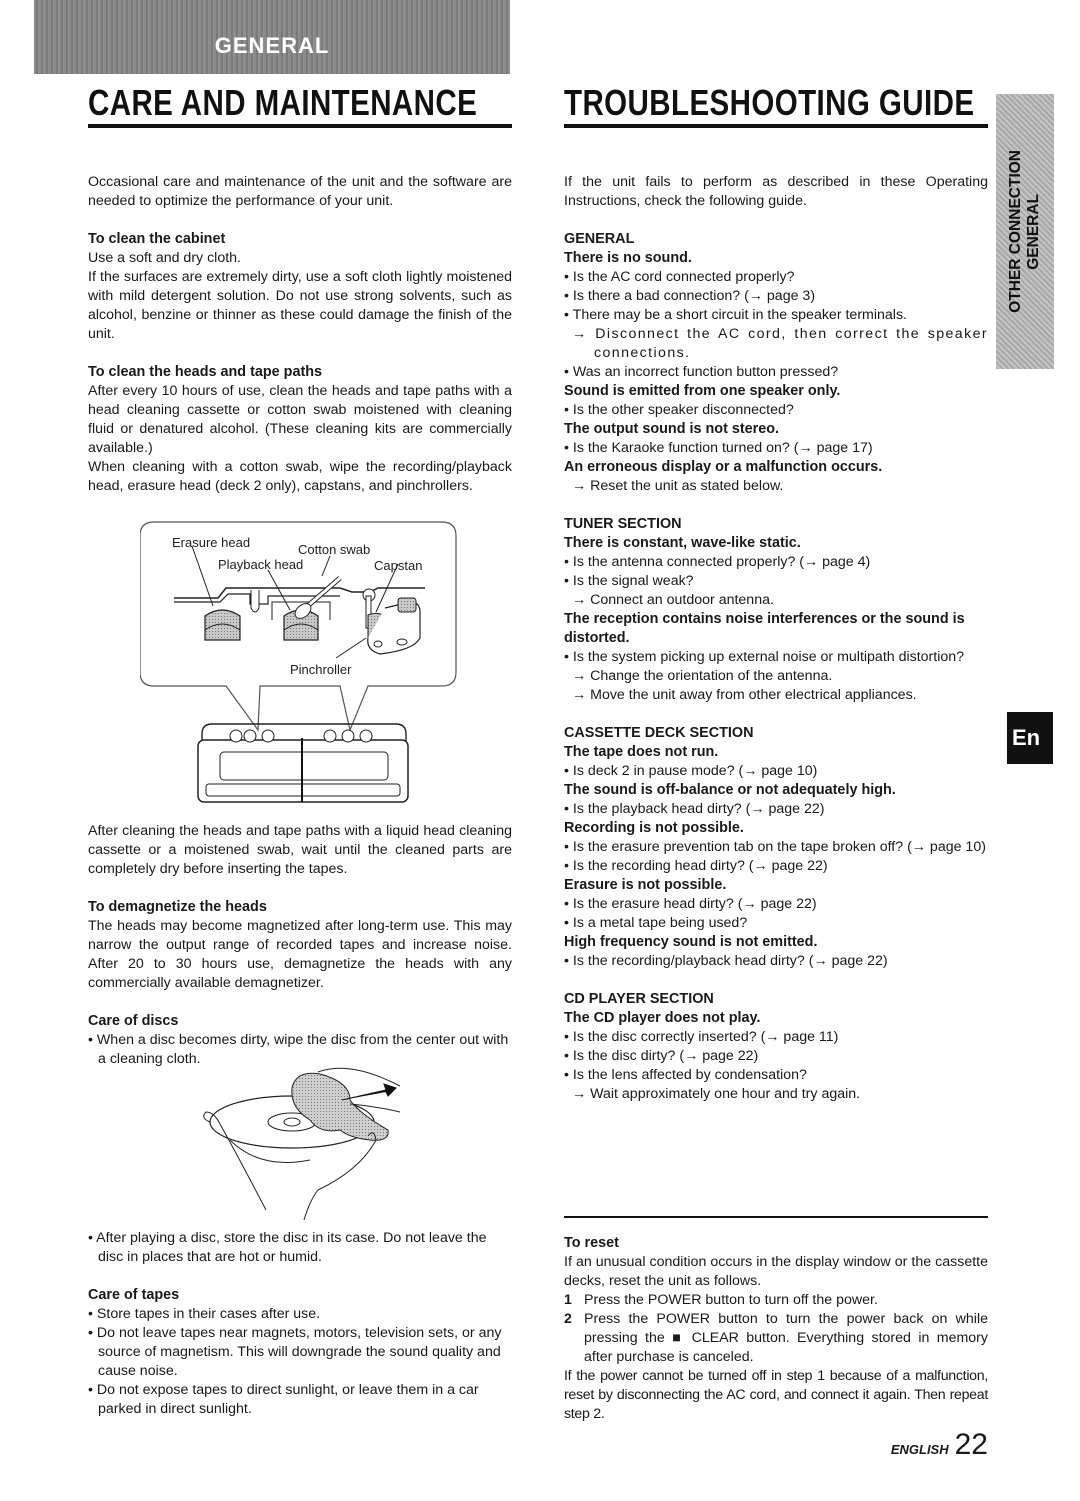 The height and width of the screenshot is (1501, 1080). Describe the element at coordinates (623, 524) in the screenshot. I see `tuner-section-title: TUNER SECTION` at that location.